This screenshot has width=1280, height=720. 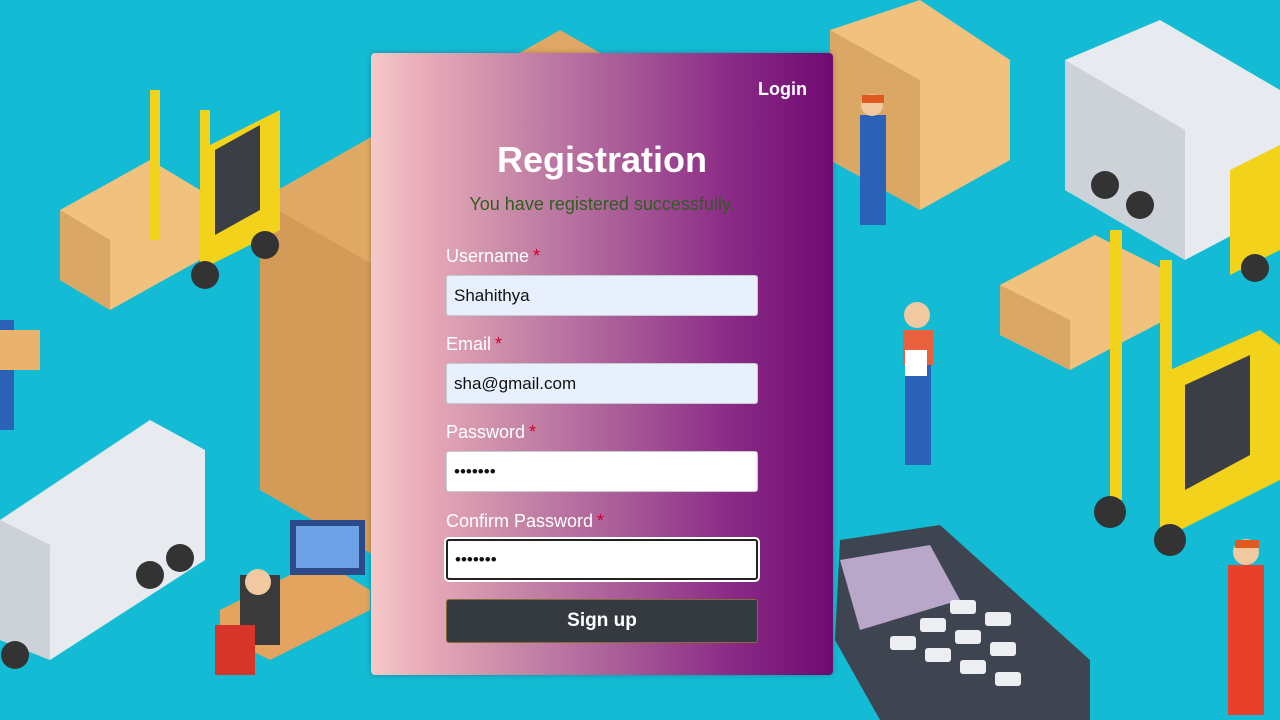 I want to click on pallet-boxes-top-right, so click(x=920, y=112).